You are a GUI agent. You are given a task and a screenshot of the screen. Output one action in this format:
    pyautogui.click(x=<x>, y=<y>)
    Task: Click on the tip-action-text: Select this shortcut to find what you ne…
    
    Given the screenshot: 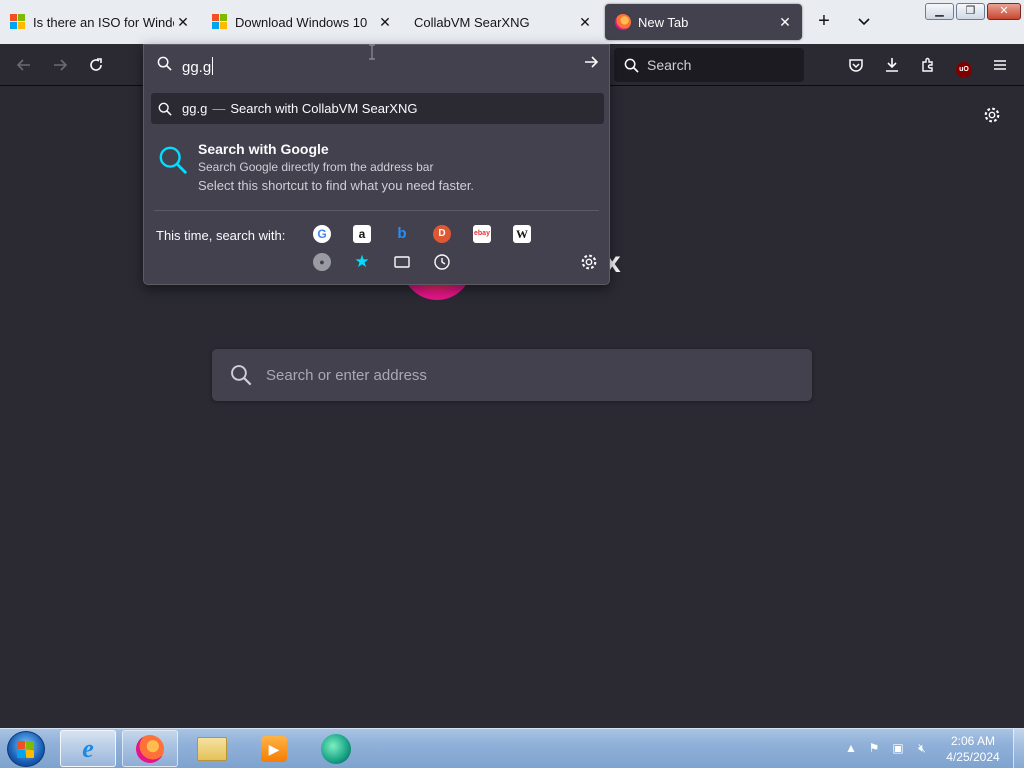 What is the action you would take?
    pyautogui.click(x=336, y=185)
    